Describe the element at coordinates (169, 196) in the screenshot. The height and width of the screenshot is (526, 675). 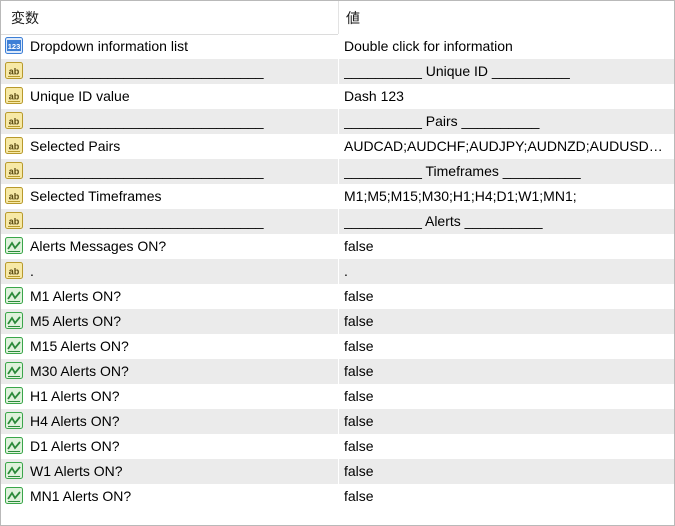
I see `variable-name-cell: ab Selected Timeframes` at that location.